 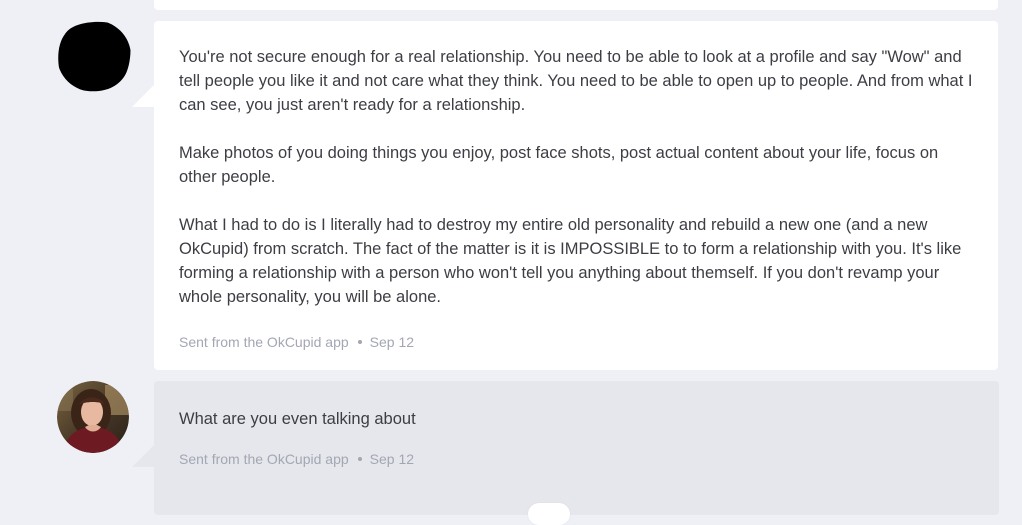 I want to click on redacted-avatar-icon, so click(x=94, y=56).